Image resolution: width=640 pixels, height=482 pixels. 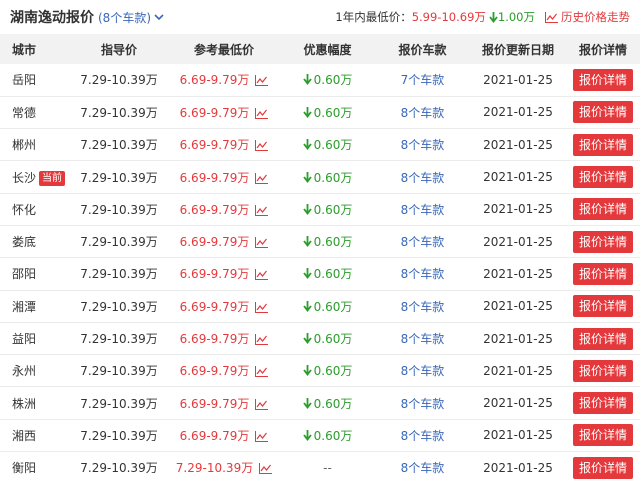 I want to click on city-name: 长沙, so click(x=24, y=177).